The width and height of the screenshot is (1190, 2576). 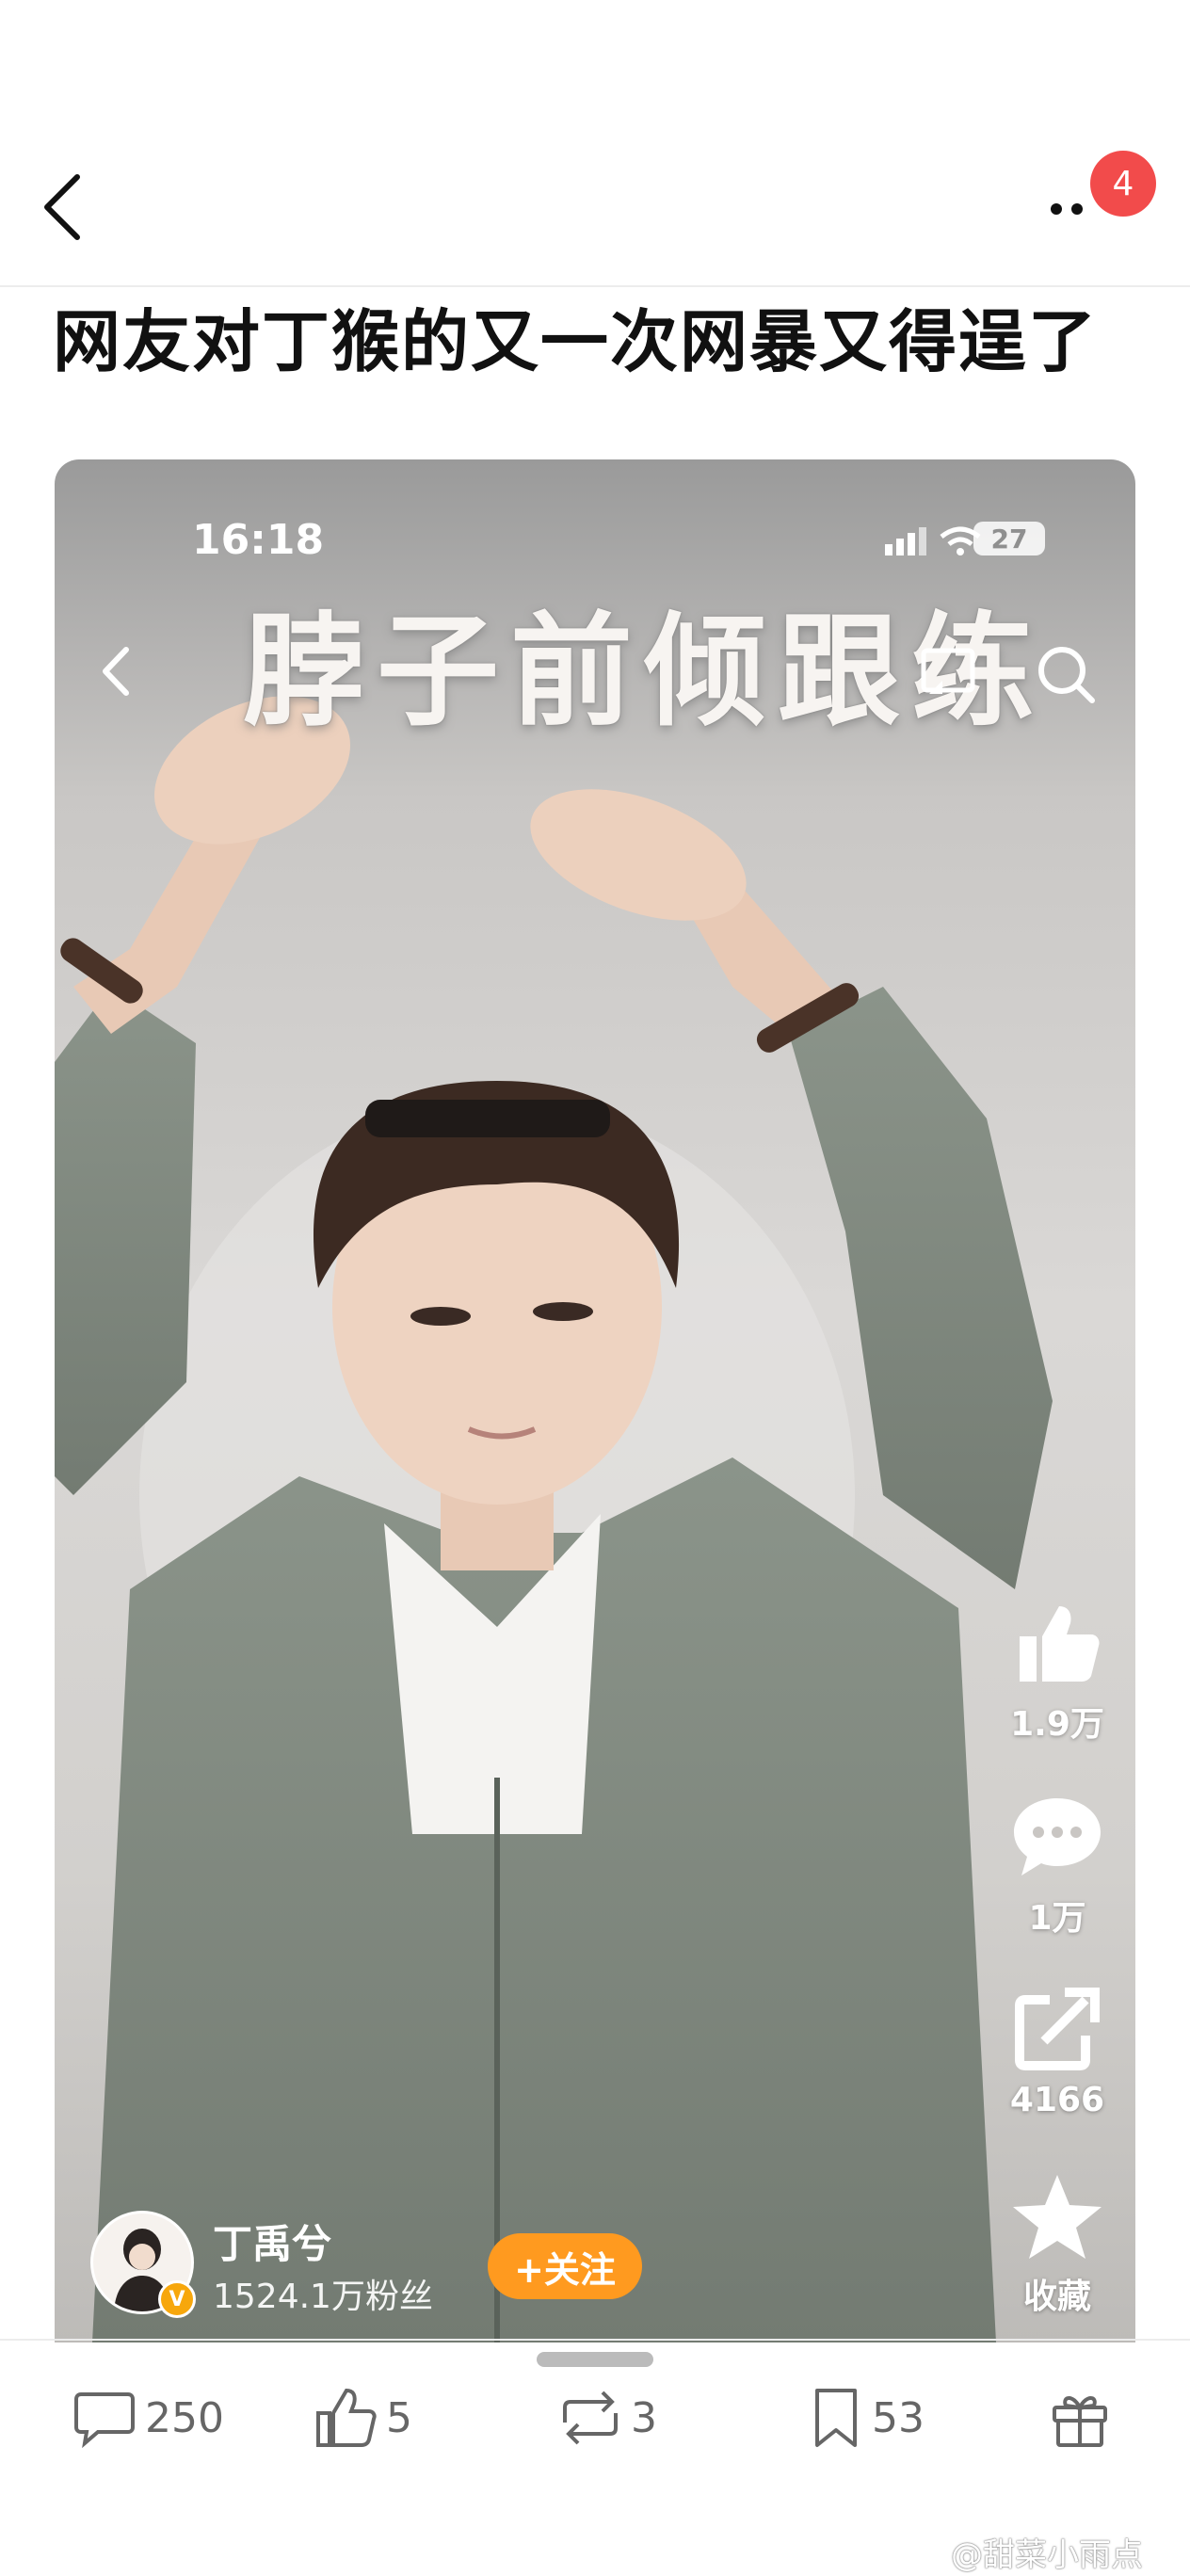 I want to click on video-back-icon, so click(x=117, y=671).